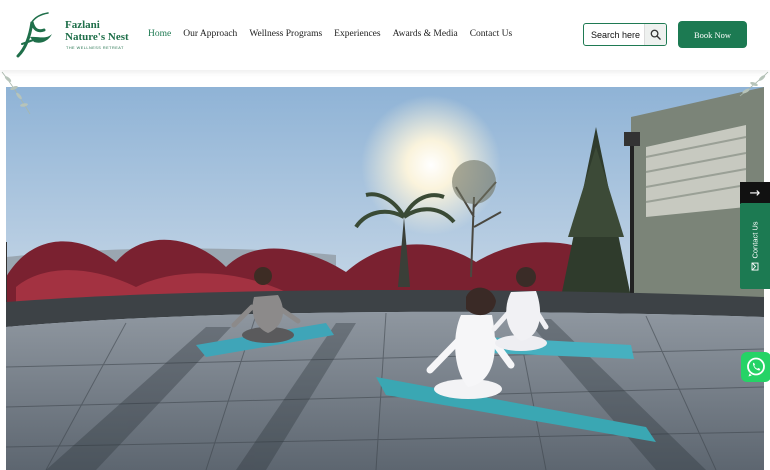 Image resolution: width=770 pixels, height=470 pixels. Describe the element at coordinates (712, 34) in the screenshot. I see `book-now-button: Book Now` at that location.